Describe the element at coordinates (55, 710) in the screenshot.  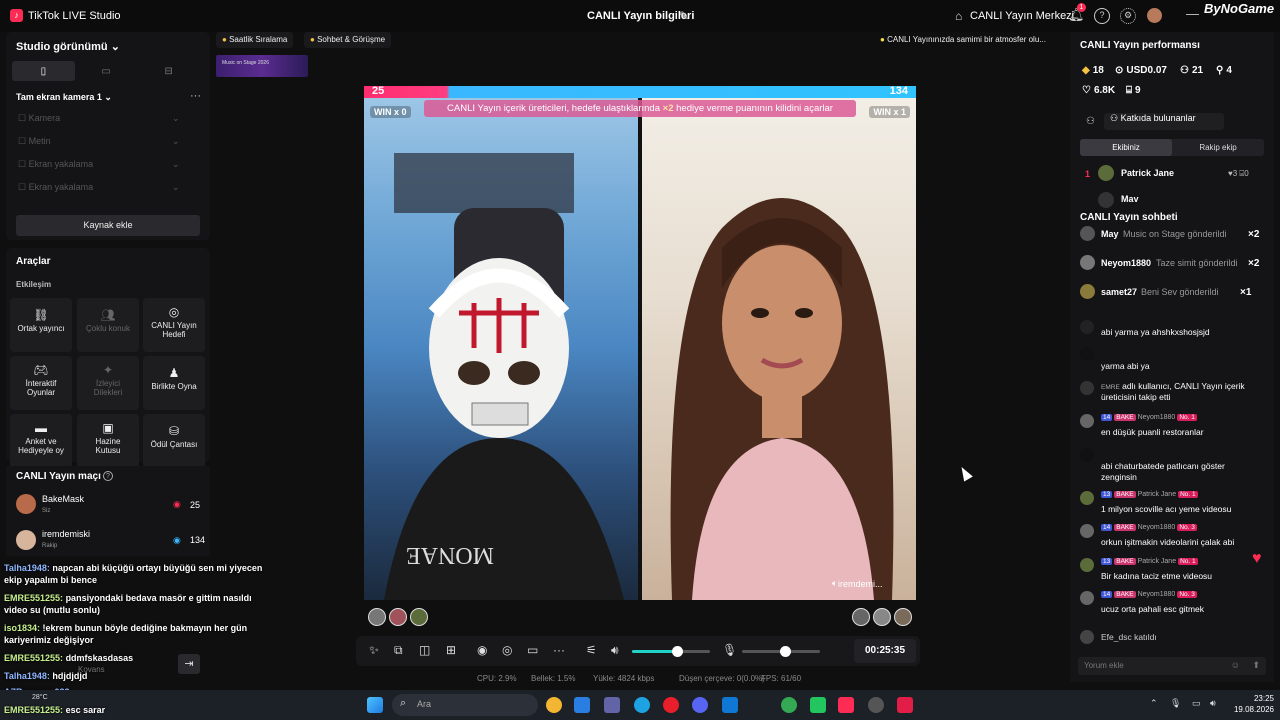
I see `overlay-comment: EMRE551255: esc sarar` at that location.